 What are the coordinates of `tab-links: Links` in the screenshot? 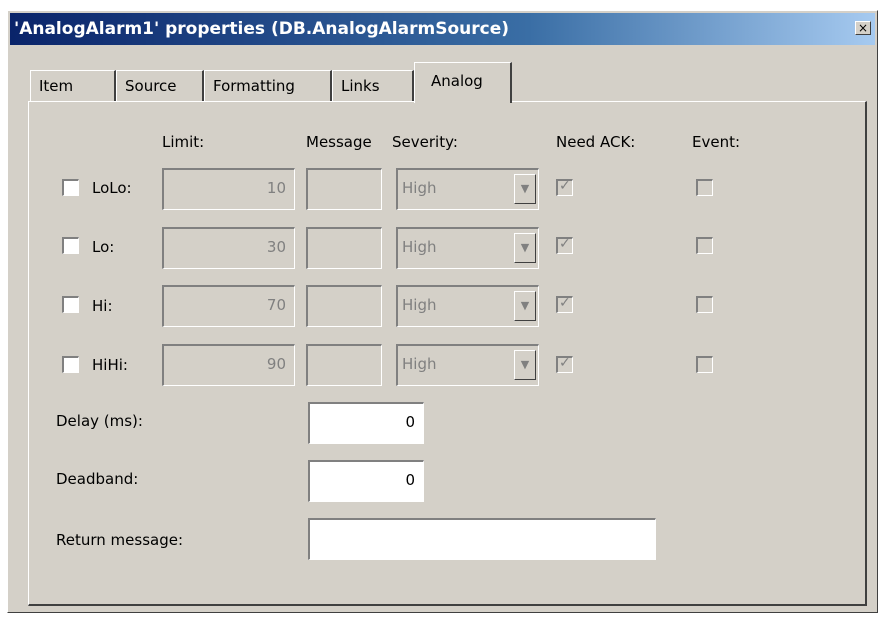 It's located at (373, 86).